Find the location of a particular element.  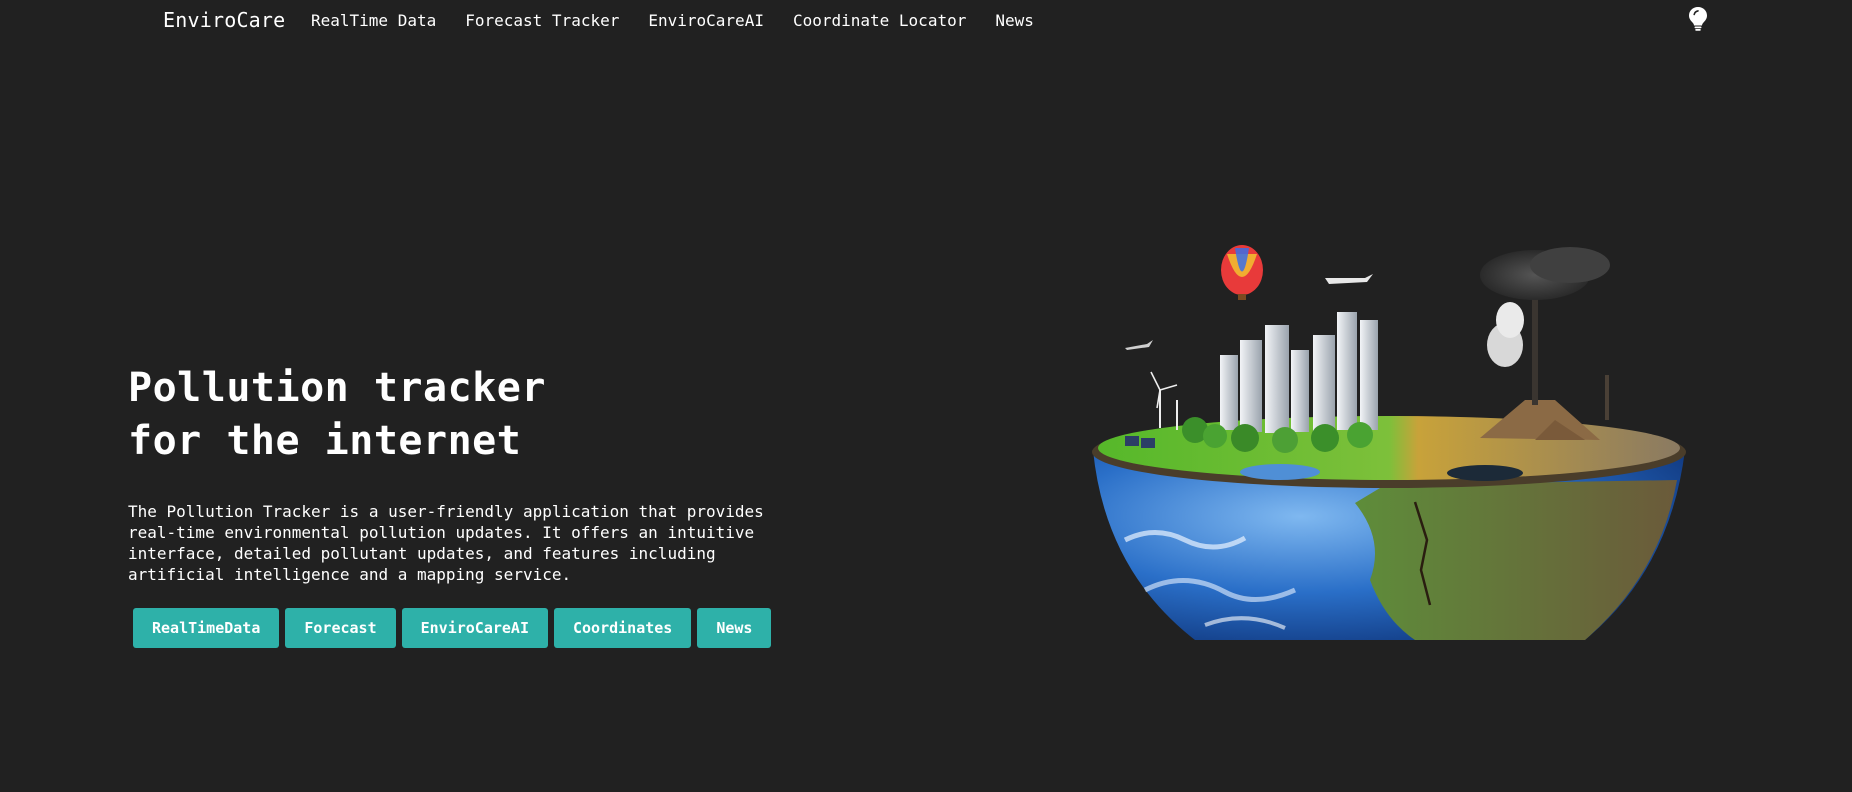

theme-toggle-button is located at coordinates (1698, 19).